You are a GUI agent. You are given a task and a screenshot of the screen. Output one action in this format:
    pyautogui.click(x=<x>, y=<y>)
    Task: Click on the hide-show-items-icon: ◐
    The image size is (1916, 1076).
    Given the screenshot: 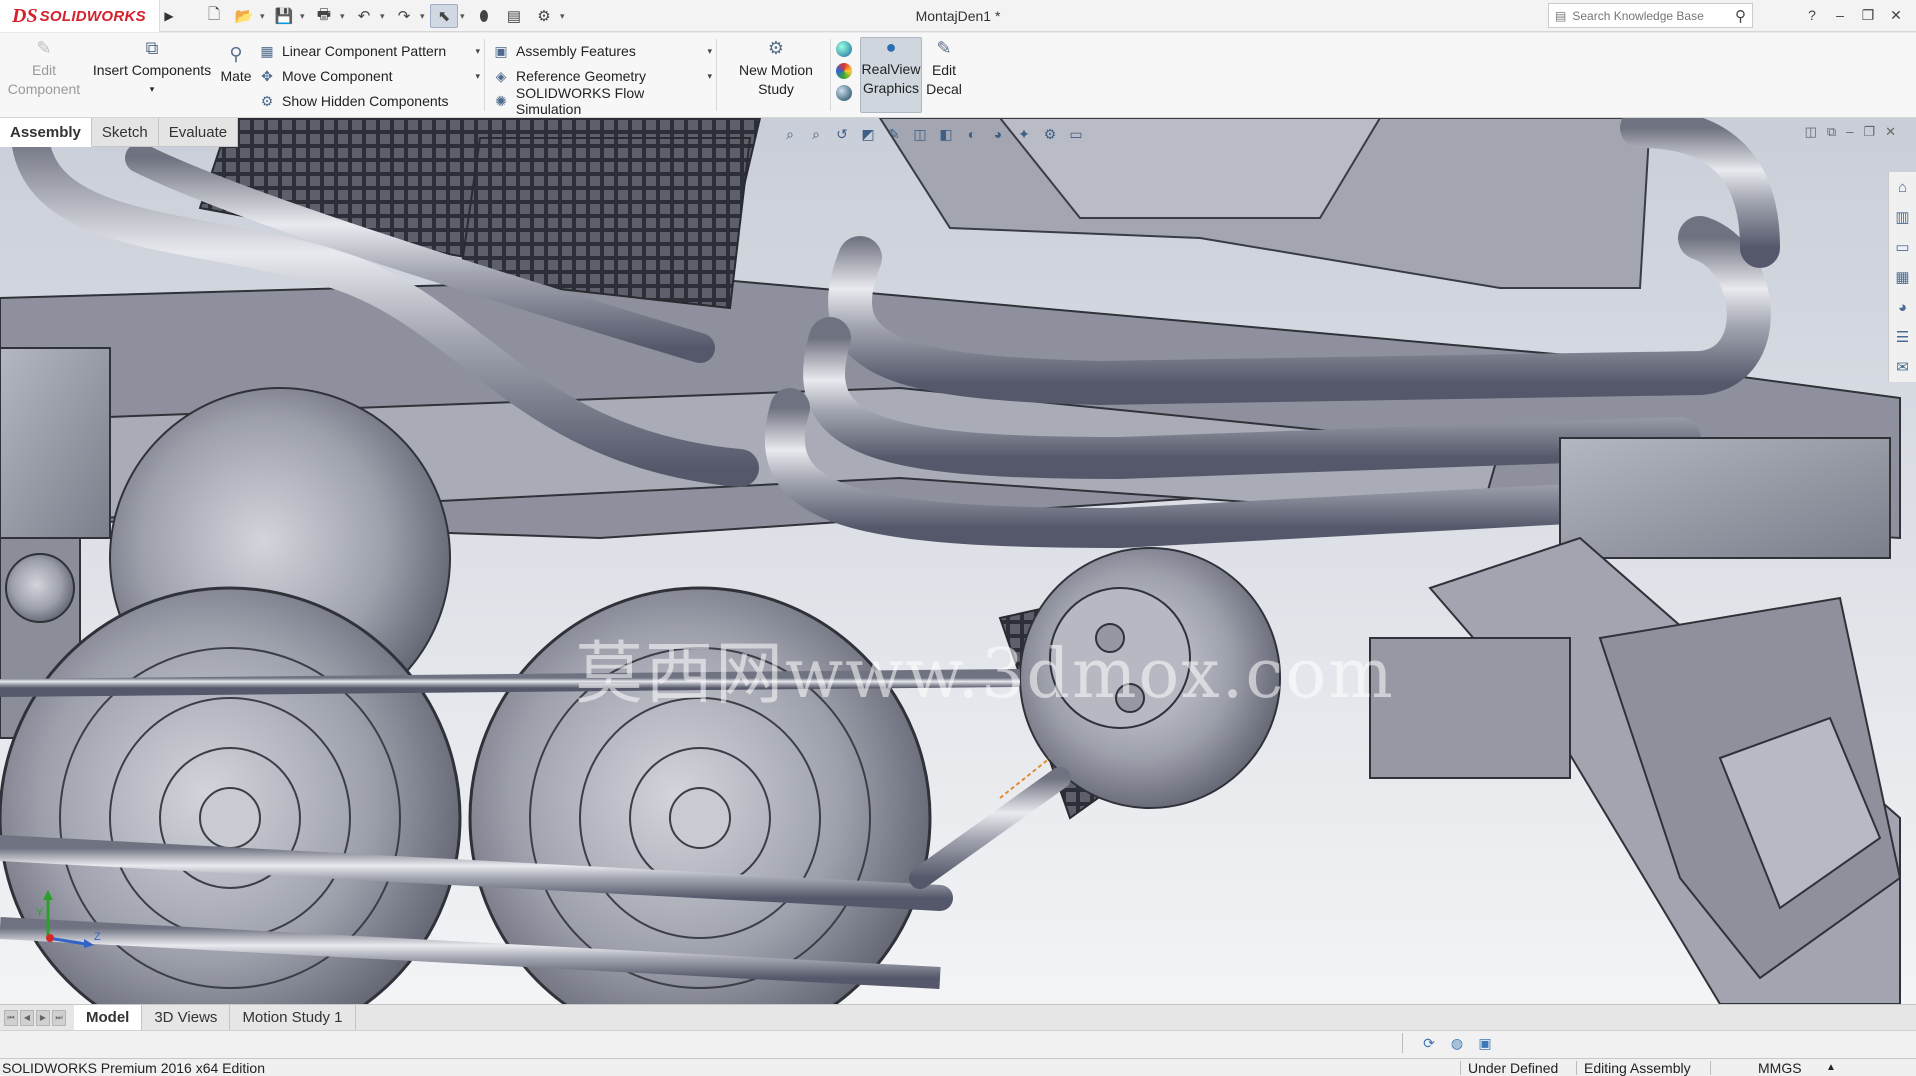 What is the action you would take?
    pyautogui.click(x=972, y=134)
    